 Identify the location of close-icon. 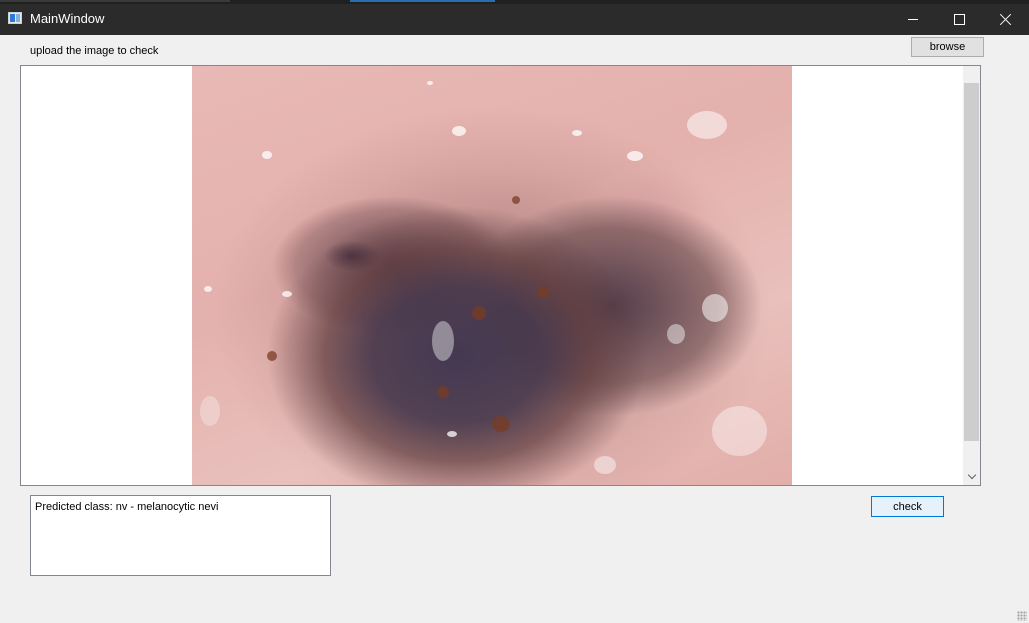
(1005, 19).